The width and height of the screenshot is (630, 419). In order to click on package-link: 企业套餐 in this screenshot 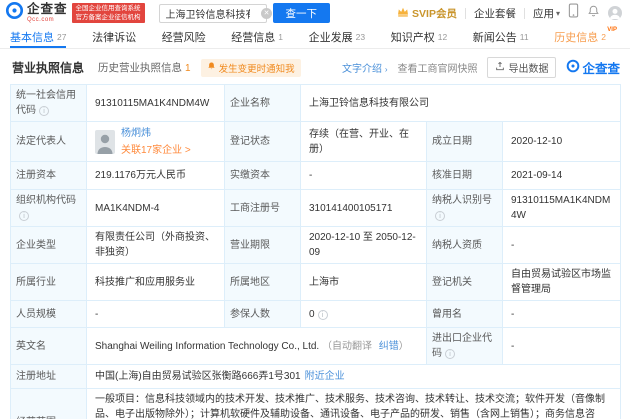, I will do `click(495, 13)`.